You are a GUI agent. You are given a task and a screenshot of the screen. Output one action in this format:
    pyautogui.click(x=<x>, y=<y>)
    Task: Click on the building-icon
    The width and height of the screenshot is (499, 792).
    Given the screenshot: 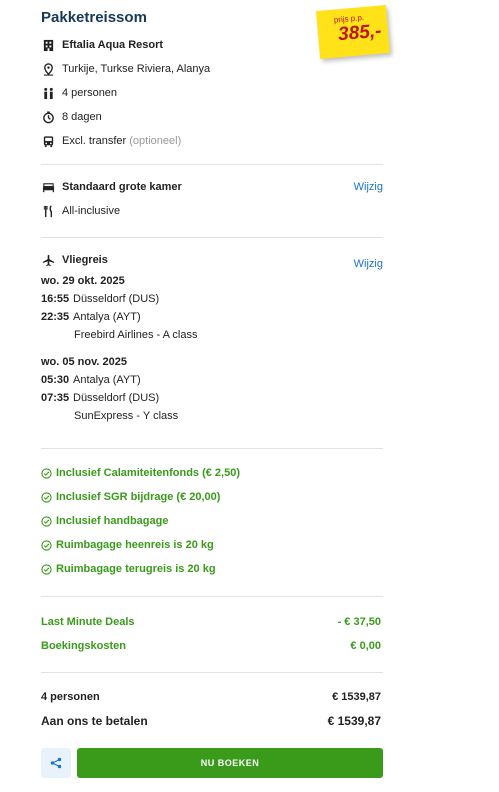 What is the action you would take?
    pyautogui.click(x=48, y=45)
    